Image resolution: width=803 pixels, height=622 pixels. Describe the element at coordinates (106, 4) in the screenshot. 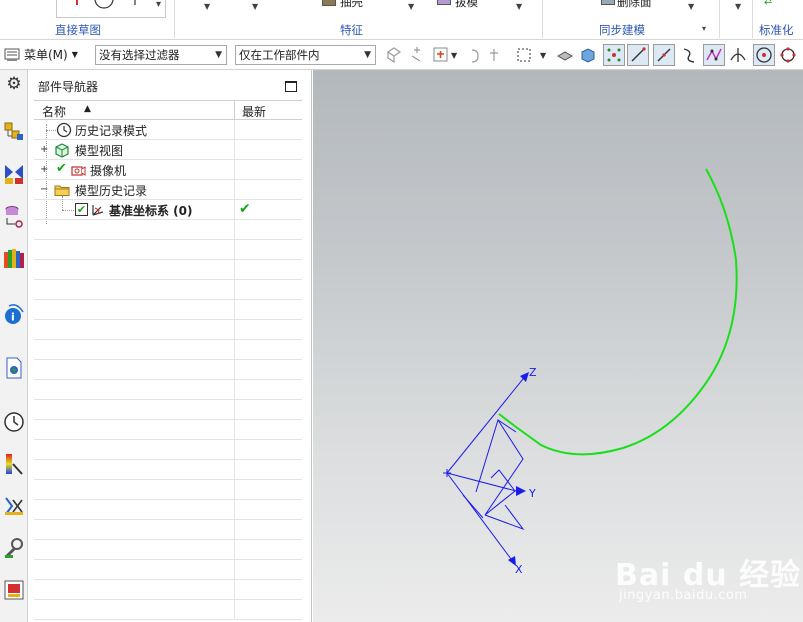

I see `sketch-line-icon` at that location.